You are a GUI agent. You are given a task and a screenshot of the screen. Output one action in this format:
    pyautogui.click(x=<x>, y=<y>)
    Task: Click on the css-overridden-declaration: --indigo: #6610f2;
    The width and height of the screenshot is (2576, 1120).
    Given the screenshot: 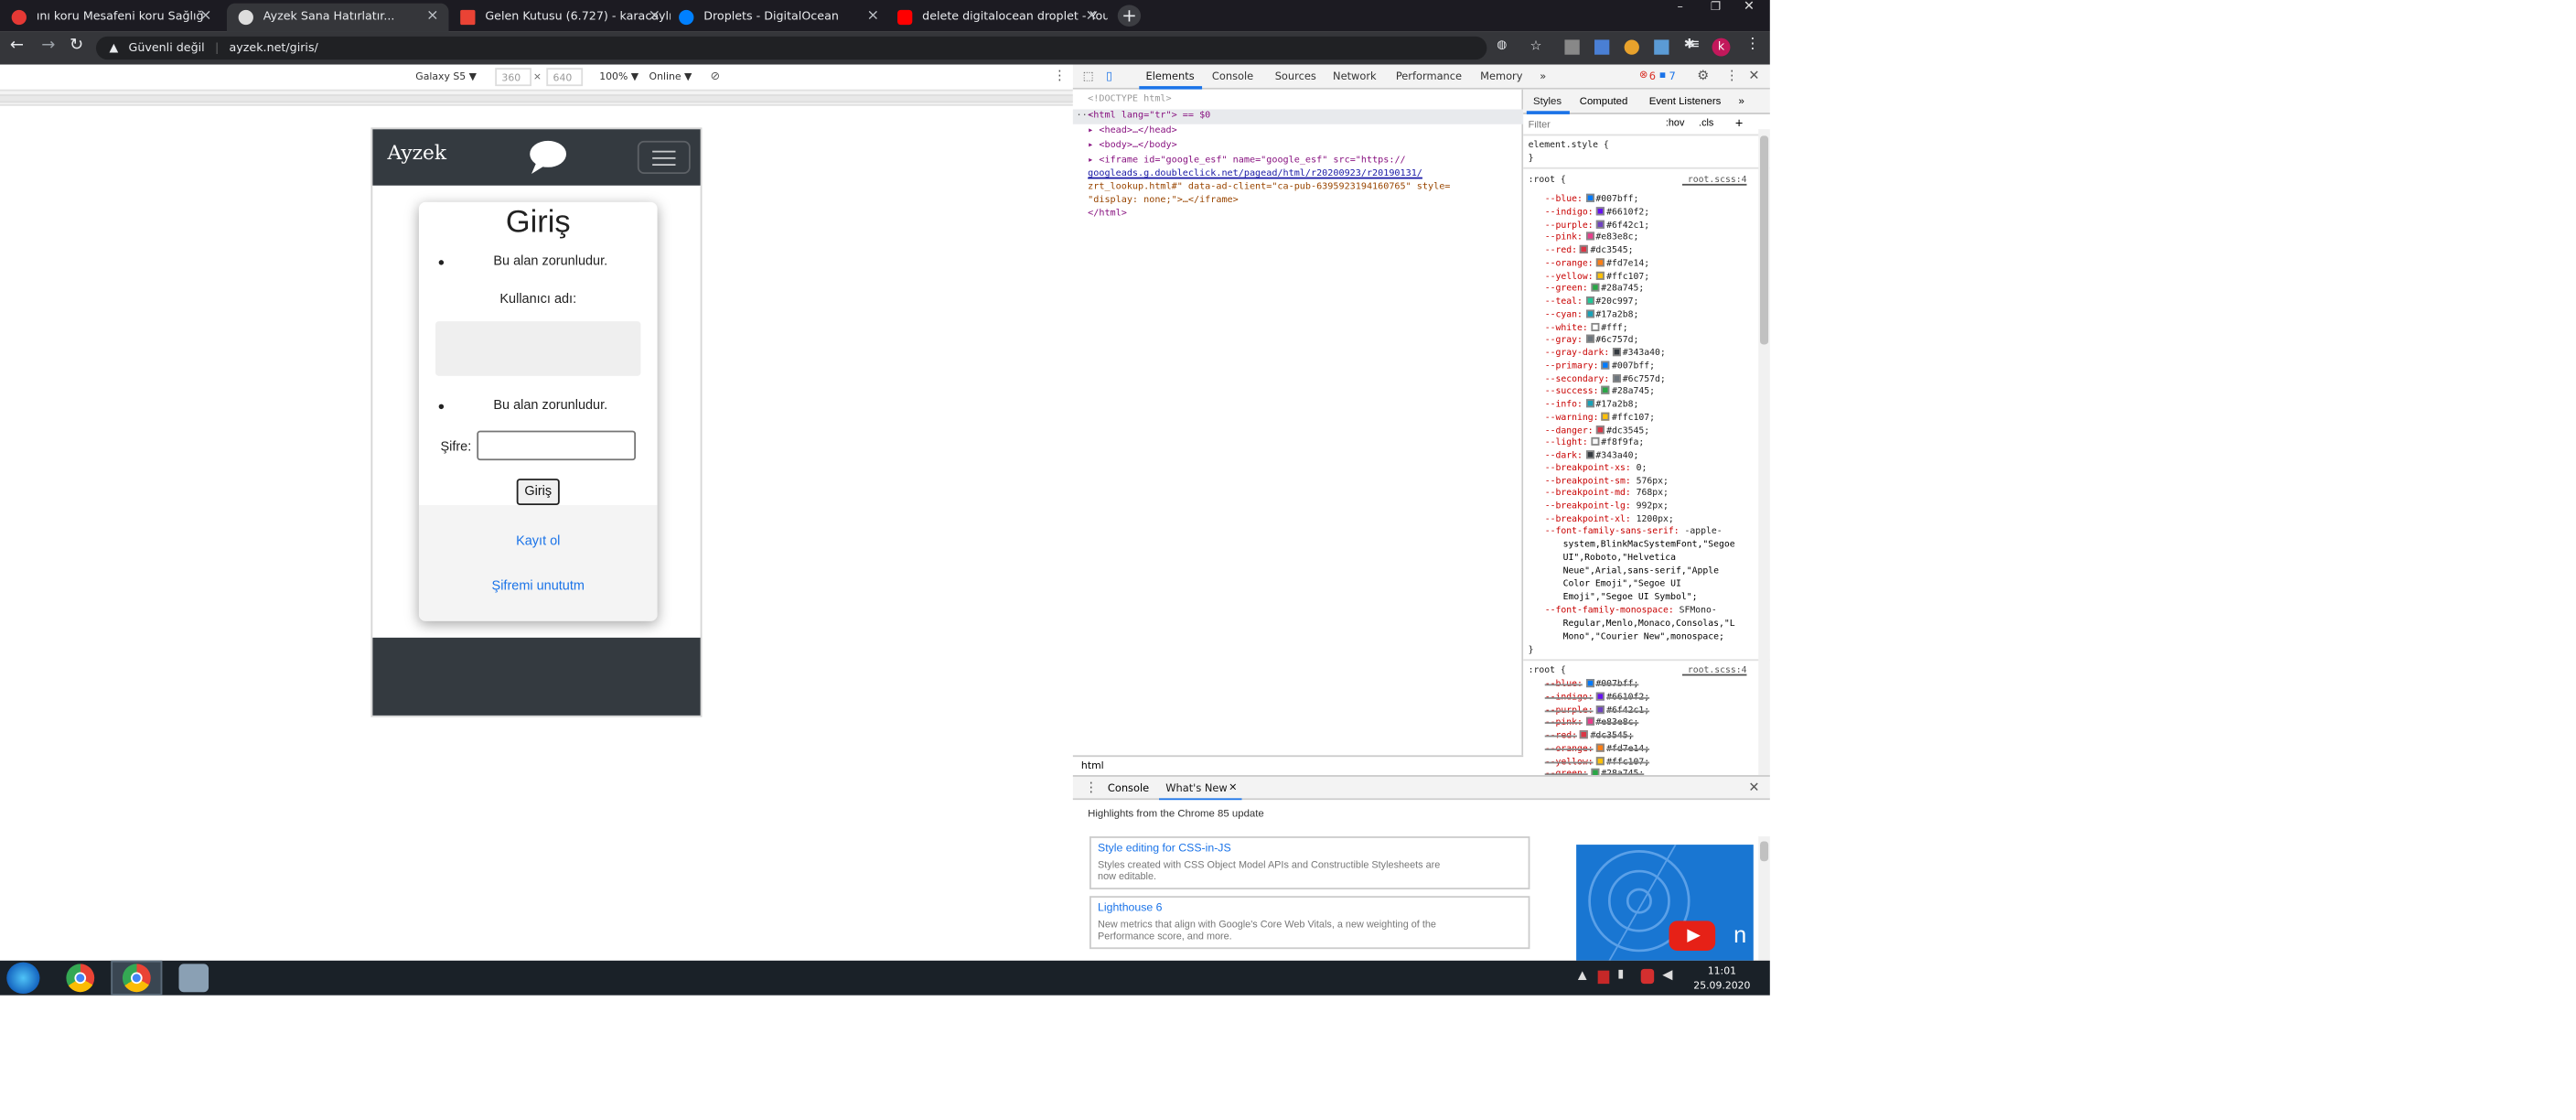 What is the action you would take?
    pyautogui.click(x=1597, y=697)
    